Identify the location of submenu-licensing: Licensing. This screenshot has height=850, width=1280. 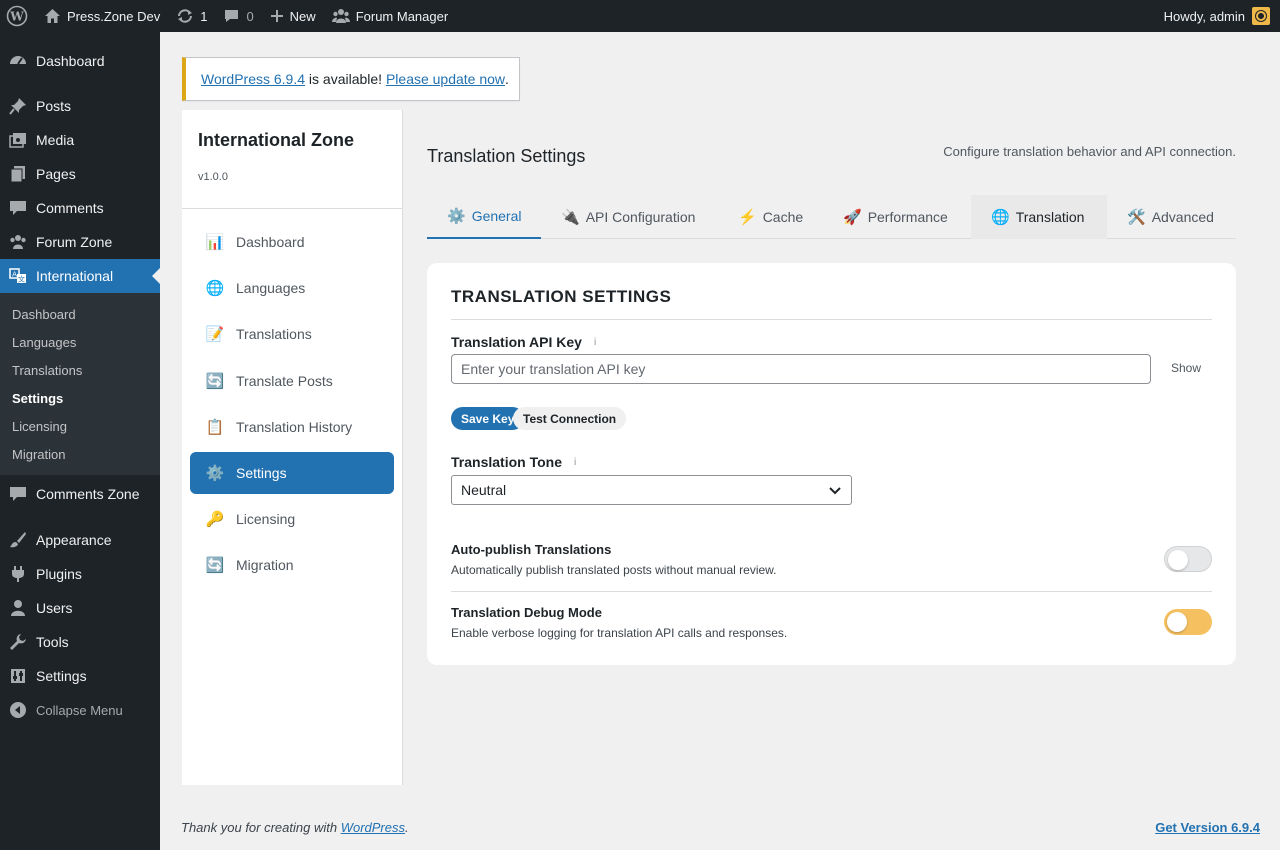
(80, 426).